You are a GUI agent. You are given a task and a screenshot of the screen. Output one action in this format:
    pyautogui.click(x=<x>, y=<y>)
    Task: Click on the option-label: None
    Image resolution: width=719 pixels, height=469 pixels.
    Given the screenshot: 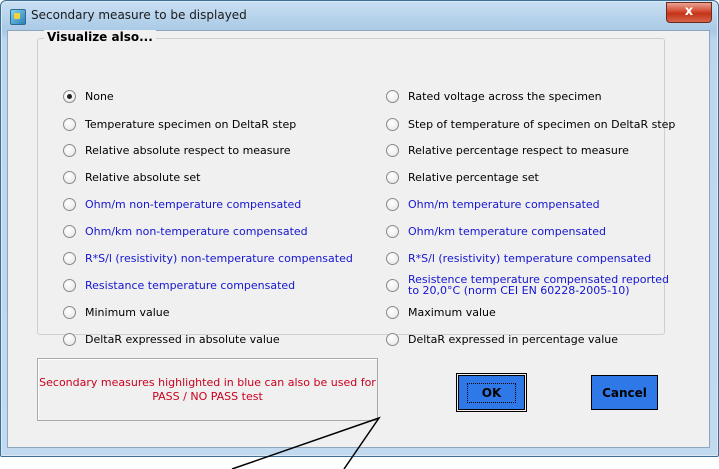 What is the action you would take?
    pyautogui.click(x=99, y=96)
    